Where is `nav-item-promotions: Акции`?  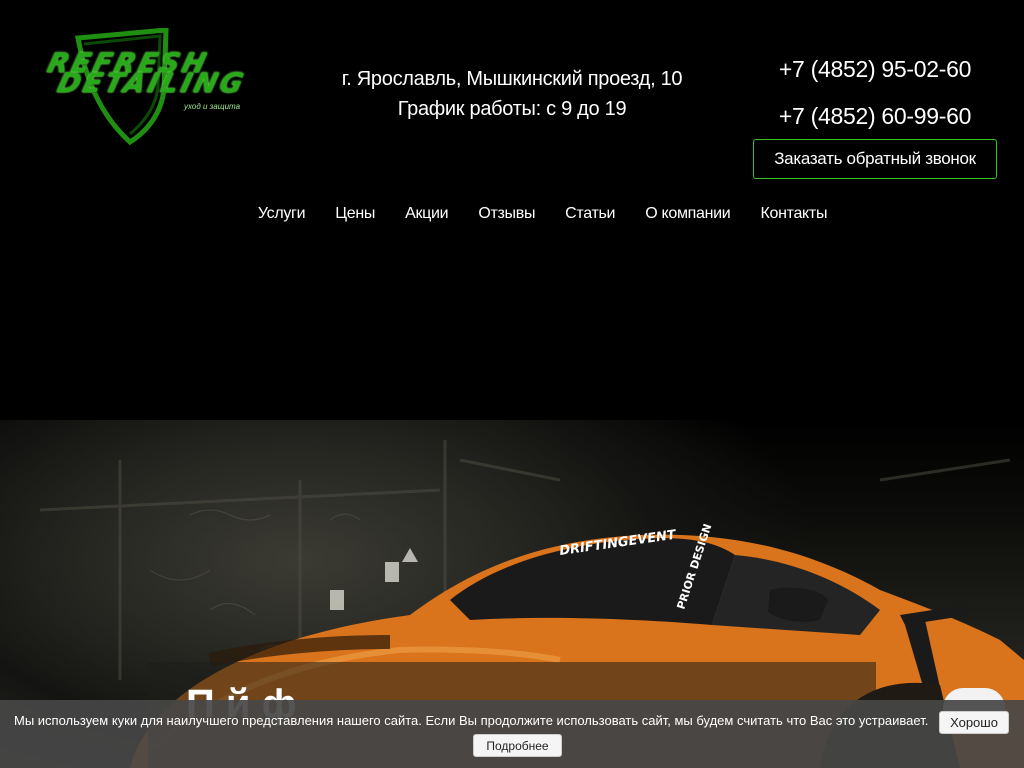
nav-item-promotions: Акции is located at coordinates (426, 214).